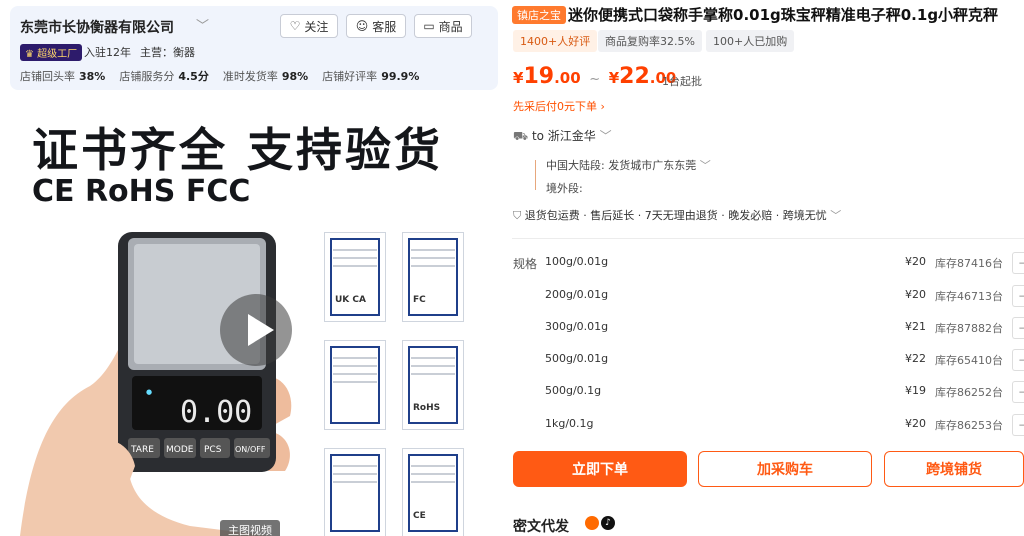 This screenshot has height=536, width=1024. I want to click on customer-service-button: ☺ 客服, so click(376, 26).